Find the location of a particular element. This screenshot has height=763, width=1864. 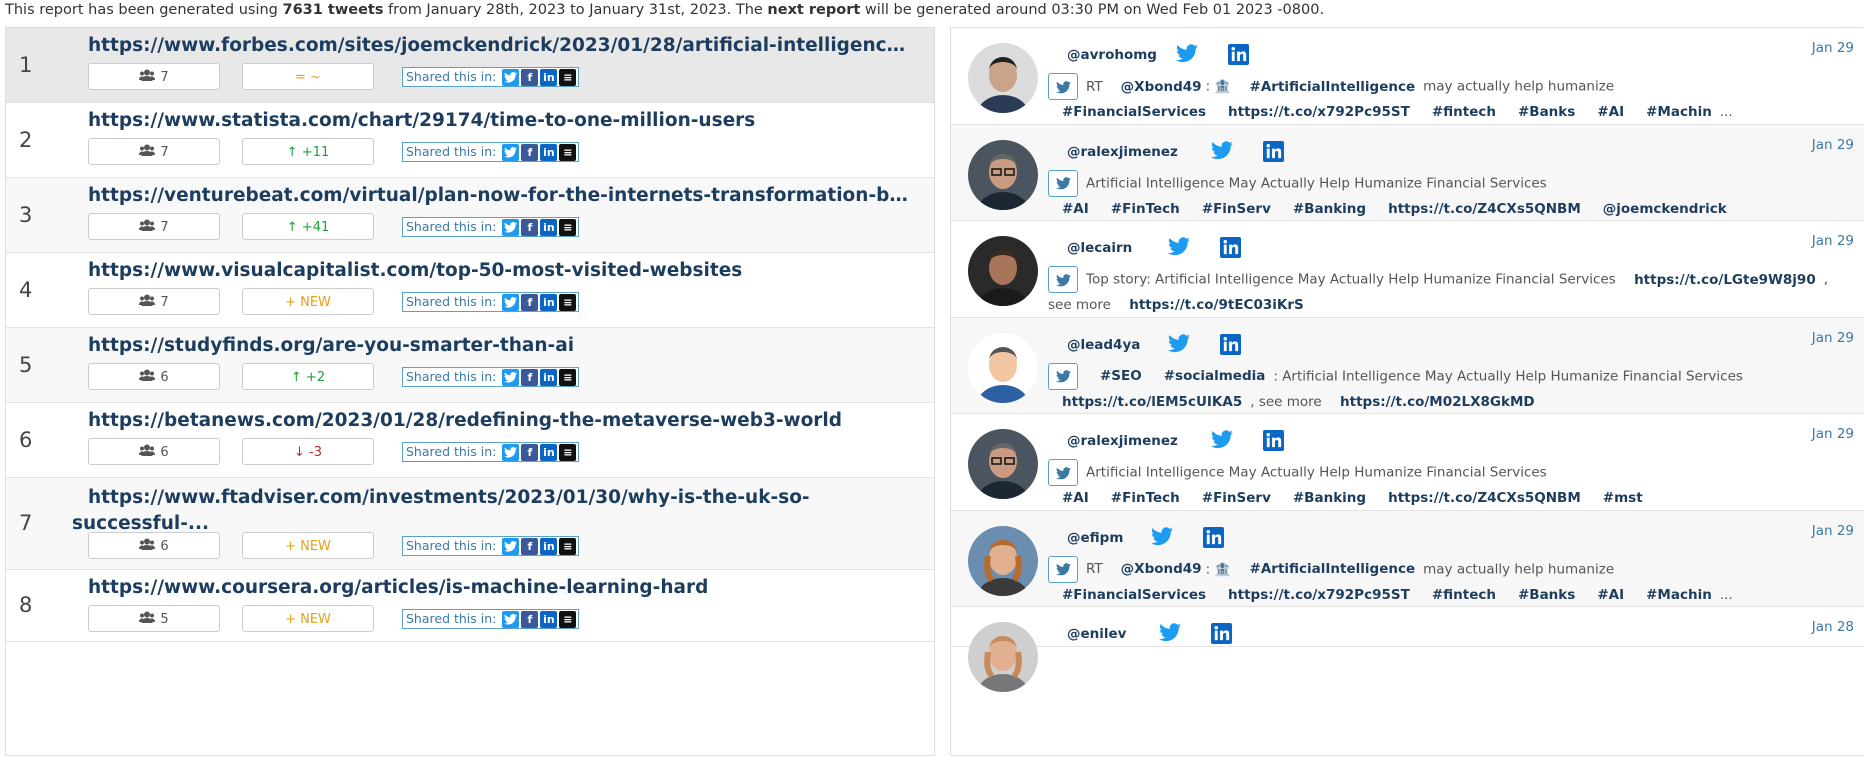

mention-link: @joemckendrick is located at coordinates (1665, 209).